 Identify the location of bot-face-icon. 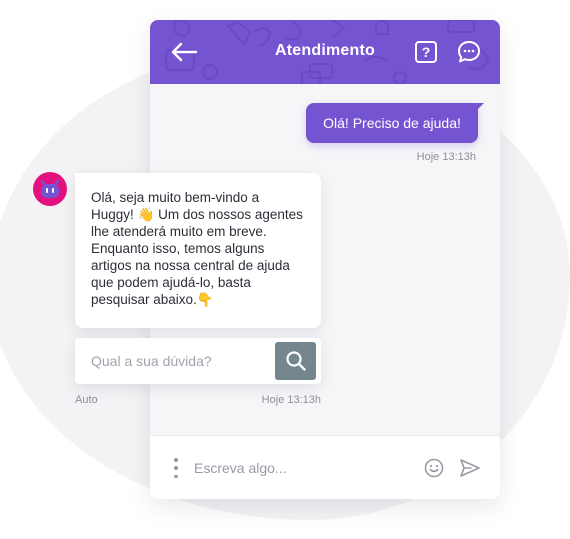
(50, 188).